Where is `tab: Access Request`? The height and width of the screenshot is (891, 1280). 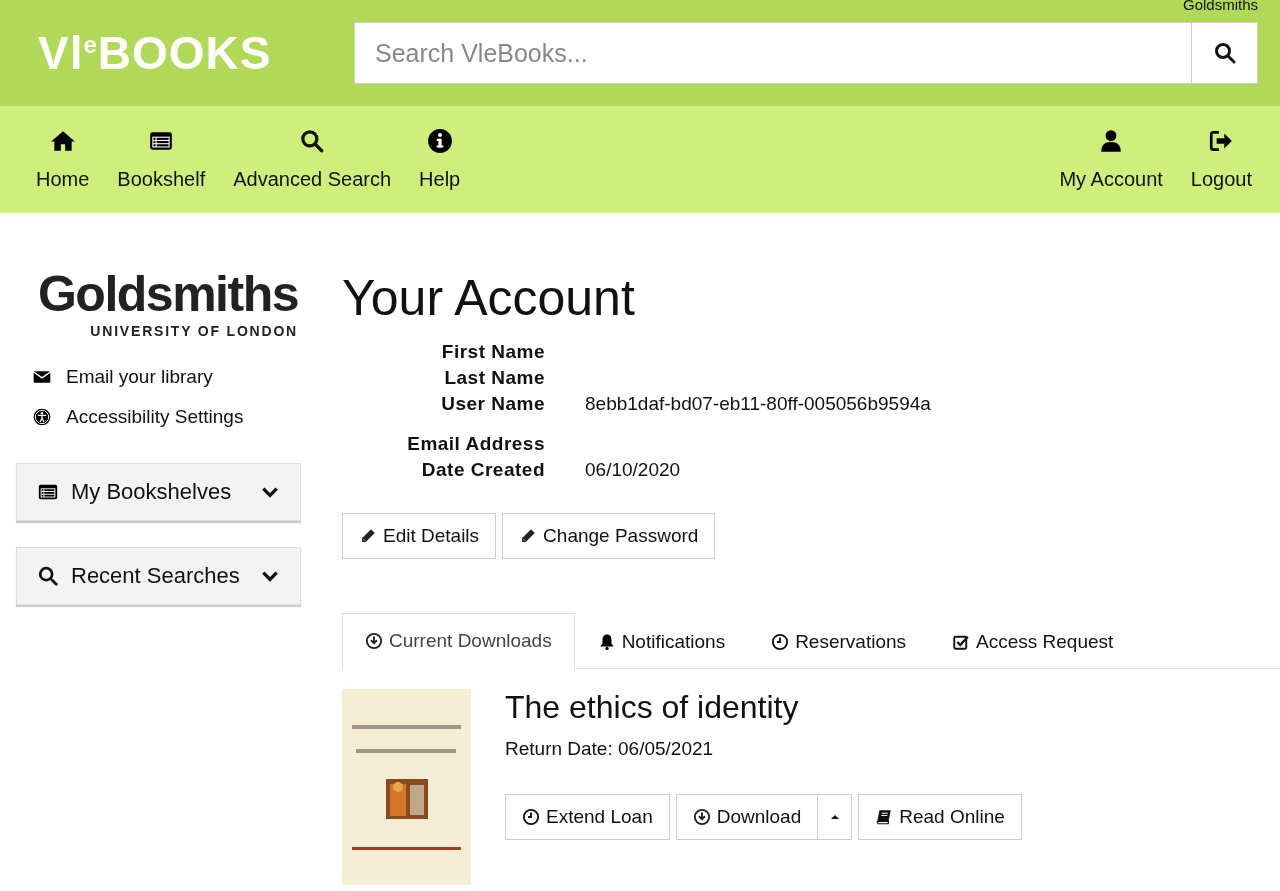
tab: Access Request is located at coordinates (1033, 641).